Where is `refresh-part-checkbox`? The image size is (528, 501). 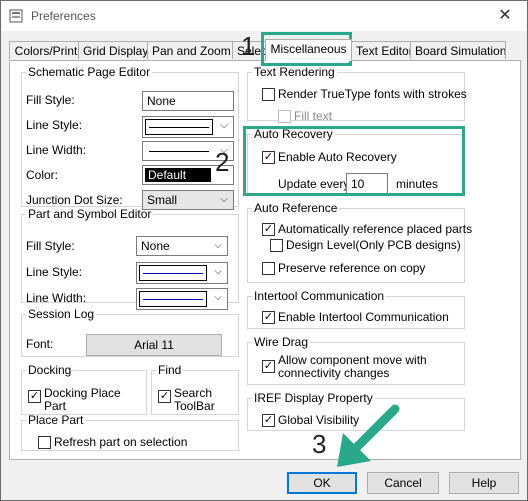
refresh-part-checkbox is located at coordinates (44, 442).